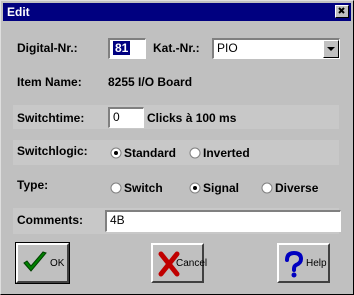 The height and width of the screenshot is (295, 354). Describe the element at coordinates (192, 118) in the screenshot. I see `switchtime-unit: Clicks à 100 ms` at that location.